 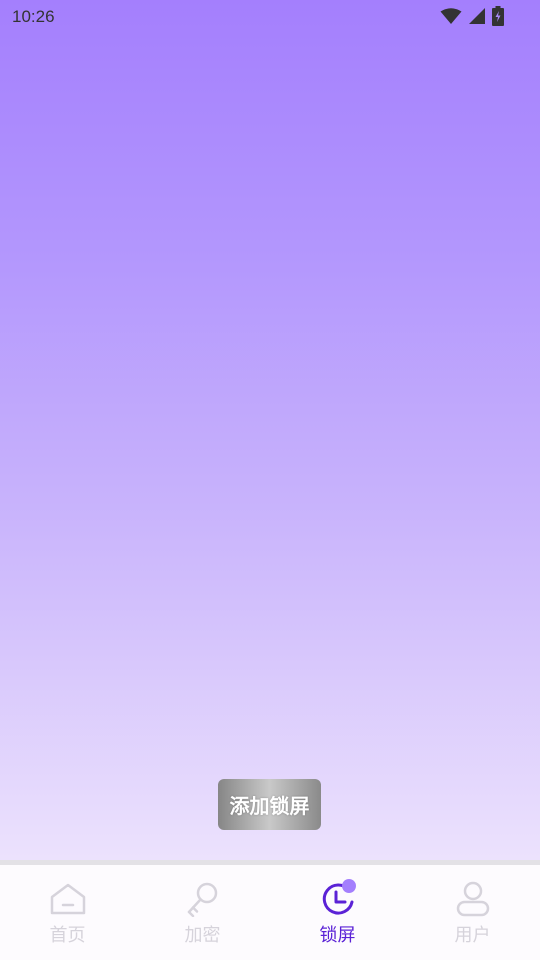 What do you see at coordinates (270, 17) in the screenshot?
I see `status-bar: 10:26` at bounding box center [270, 17].